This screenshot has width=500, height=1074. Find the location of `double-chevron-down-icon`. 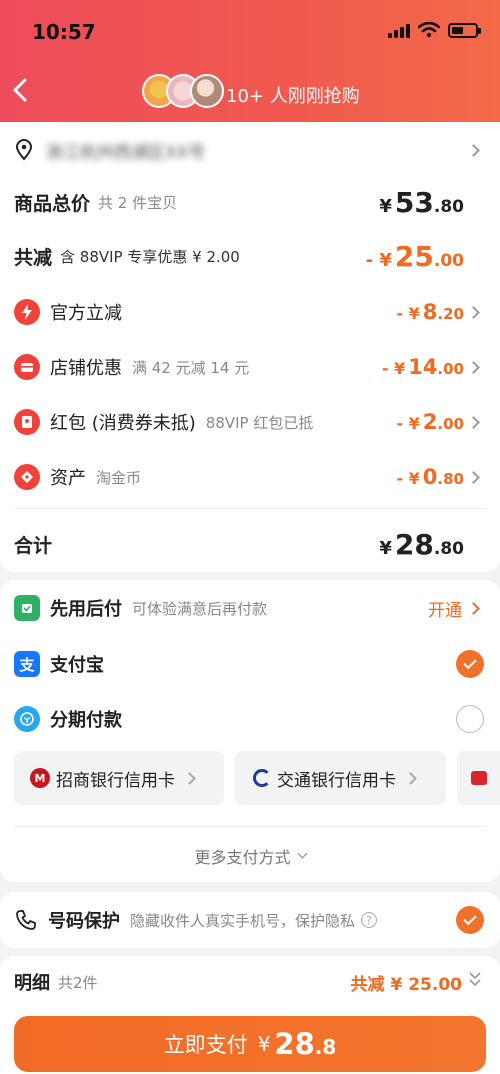

double-chevron-down-icon is located at coordinates (475, 981).